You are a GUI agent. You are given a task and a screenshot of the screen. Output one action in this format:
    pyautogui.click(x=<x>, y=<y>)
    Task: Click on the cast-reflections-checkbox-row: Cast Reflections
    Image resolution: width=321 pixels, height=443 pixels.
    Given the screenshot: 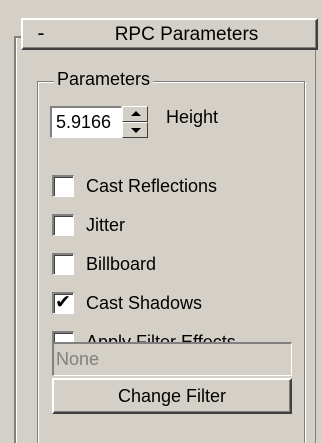 What is the action you would take?
    pyautogui.click(x=177, y=186)
    